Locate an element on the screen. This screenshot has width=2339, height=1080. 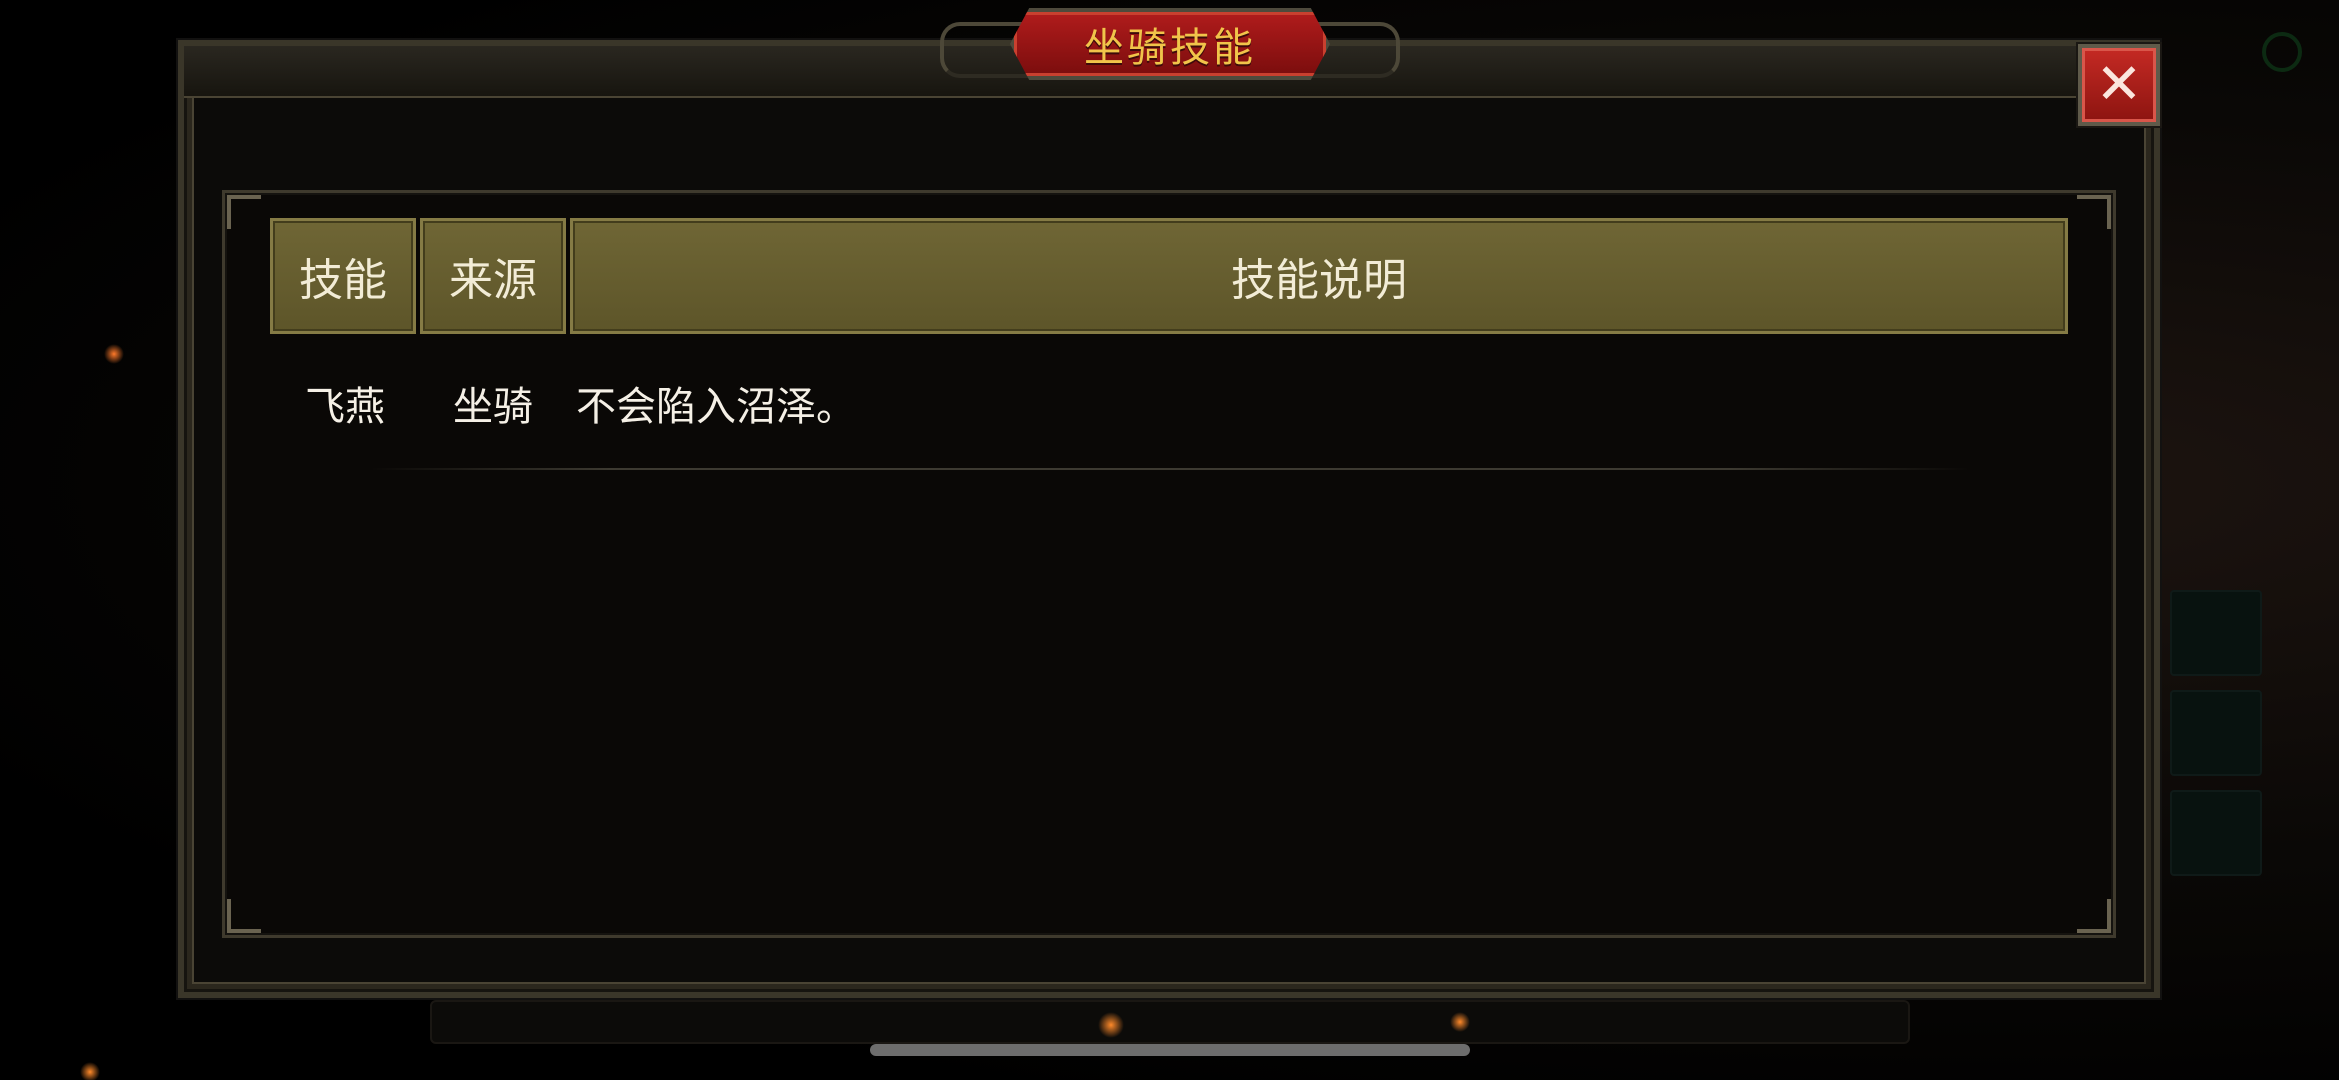
dialog-title-plate: 坐骑技能 is located at coordinates (1170, 44).